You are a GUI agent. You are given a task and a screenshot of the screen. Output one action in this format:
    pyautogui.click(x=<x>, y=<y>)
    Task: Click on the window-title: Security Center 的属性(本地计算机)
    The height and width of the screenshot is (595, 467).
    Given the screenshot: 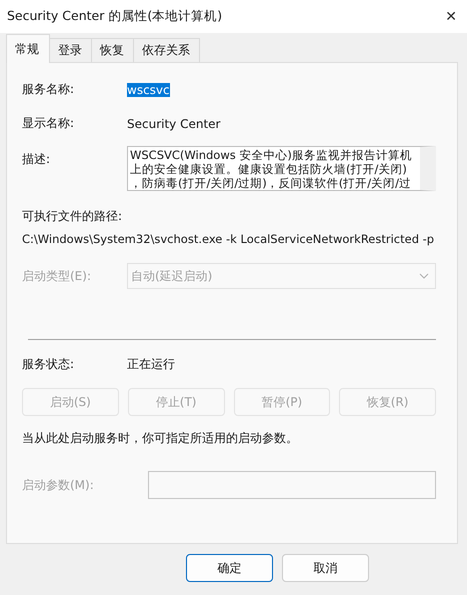 What is the action you would take?
    pyautogui.click(x=114, y=16)
    